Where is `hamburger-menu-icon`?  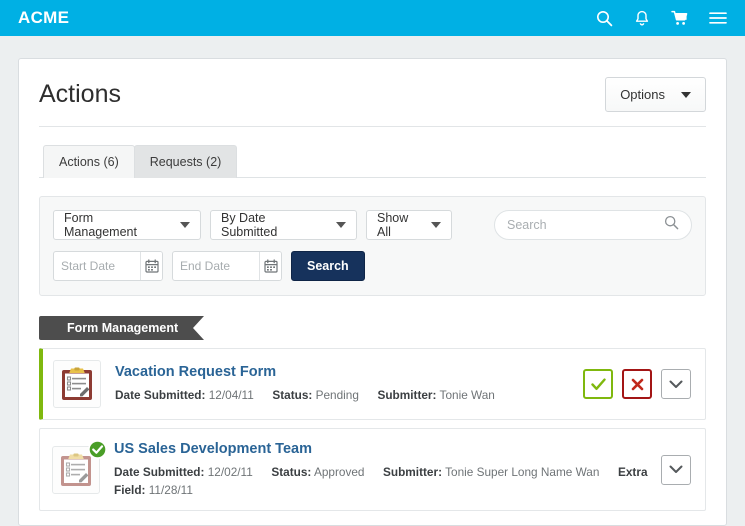
hamburger-menu-icon is located at coordinates (718, 18).